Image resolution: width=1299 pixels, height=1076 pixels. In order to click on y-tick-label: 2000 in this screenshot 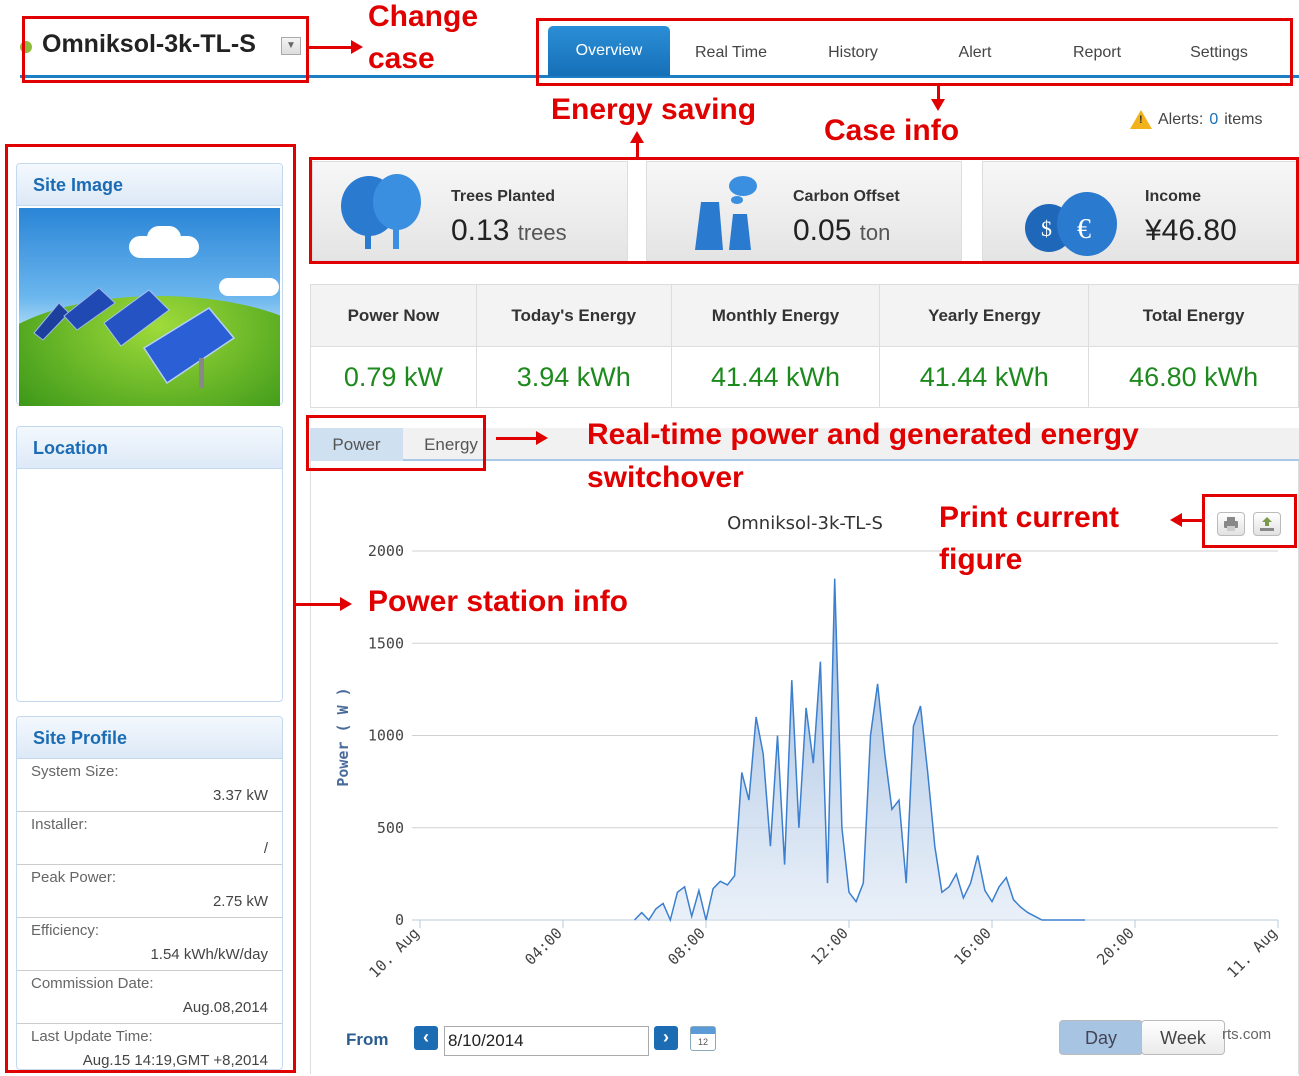, I will do `click(386, 551)`.